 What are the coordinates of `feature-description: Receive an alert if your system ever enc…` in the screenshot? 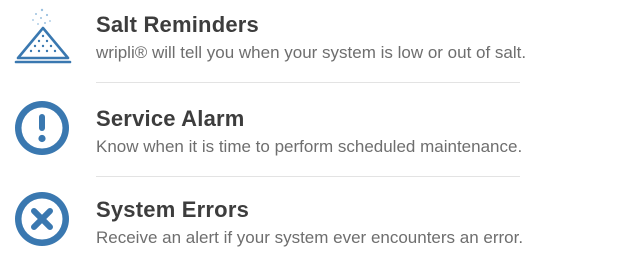 It's located at (310, 237).